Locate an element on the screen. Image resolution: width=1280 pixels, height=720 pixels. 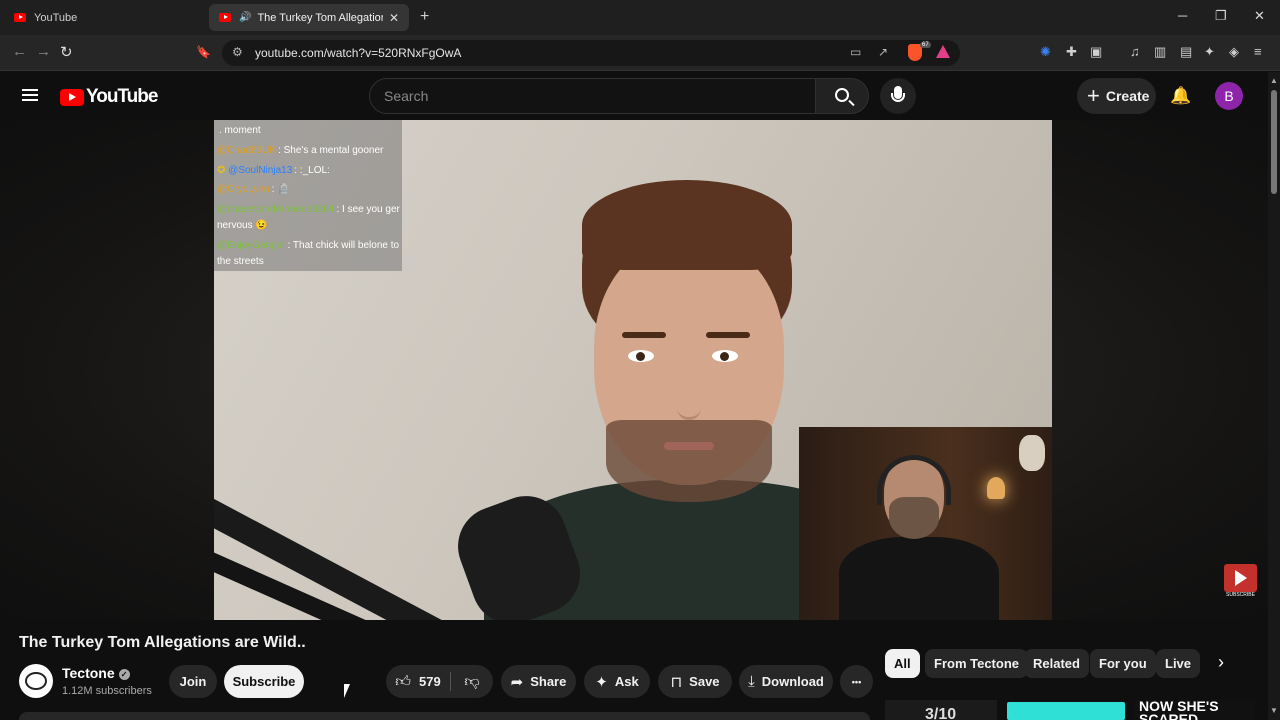
extensions-puzzle-icon: ✚ is located at coordinates (1071, 52).